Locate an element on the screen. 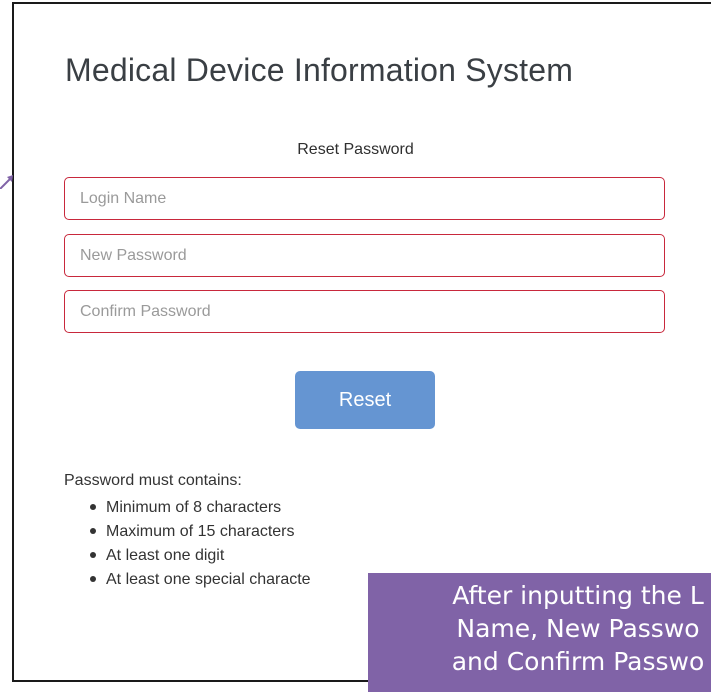  callout-line: After inputting the L is located at coordinates (578, 595).